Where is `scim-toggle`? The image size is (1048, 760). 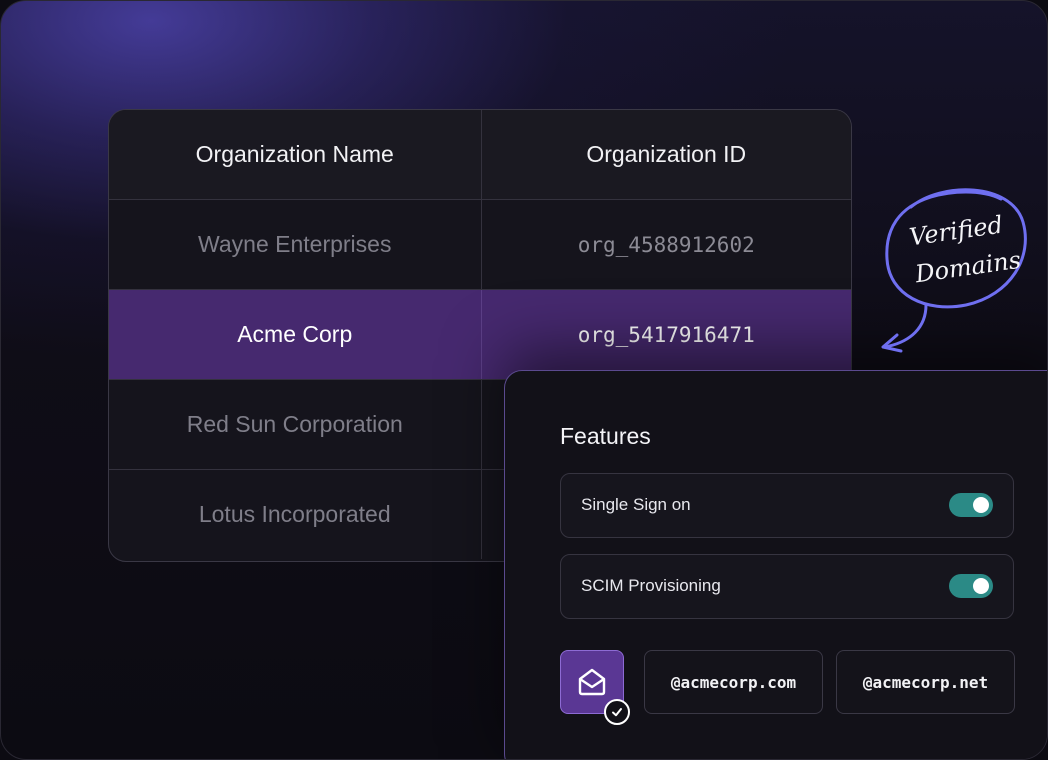 scim-toggle is located at coordinates (971, 586).